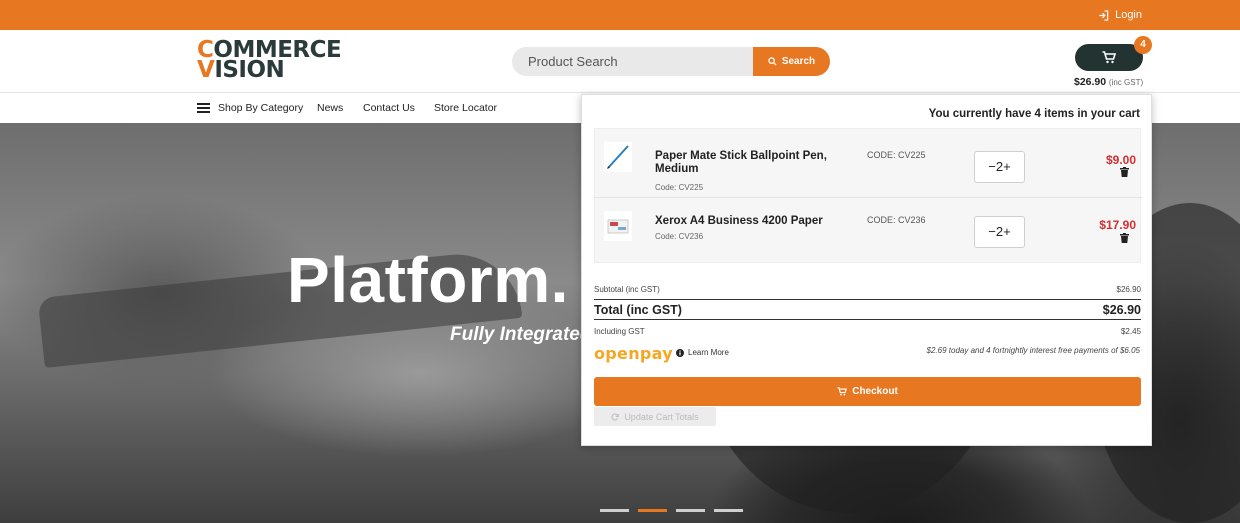 This screenshot has width=1240, height=523. Describe the element at coordinates (465, 108) in the screenshot. I see `nav-store-locator: Store Locator` at that location.